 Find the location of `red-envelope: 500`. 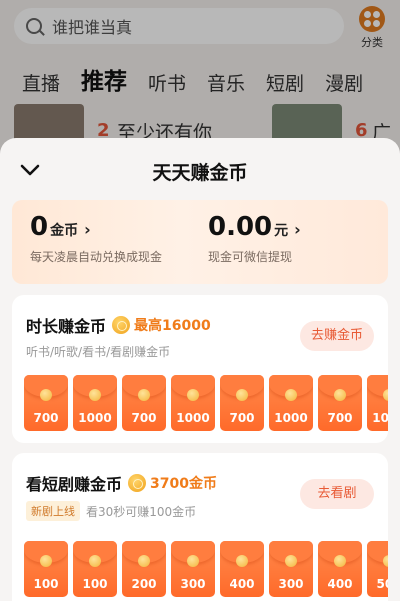

red-envelope: 500 is located at coordinates (377, 569).